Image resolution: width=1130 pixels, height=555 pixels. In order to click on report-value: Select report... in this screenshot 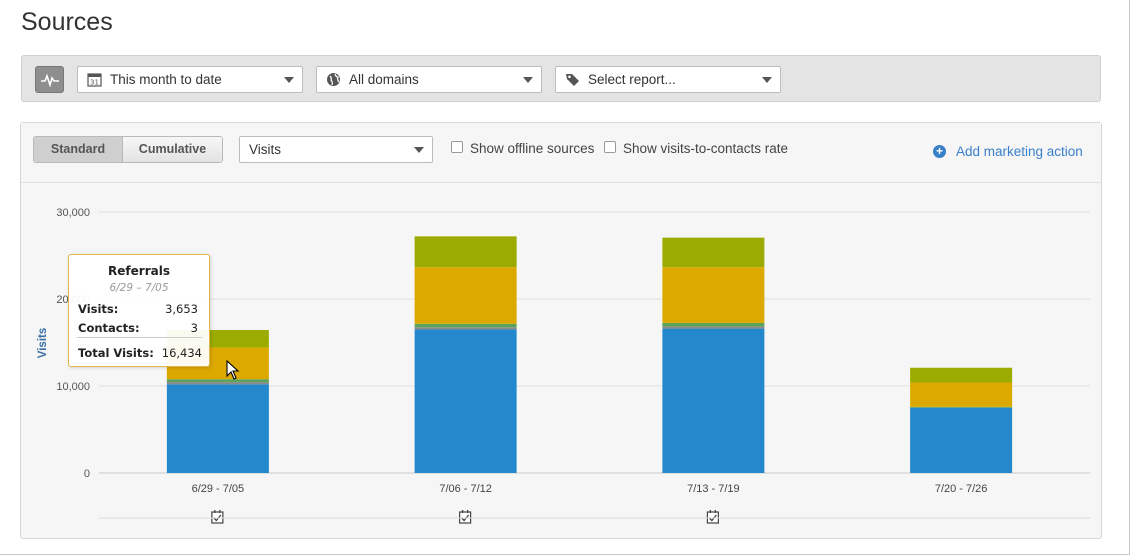, I will do `click(632, 79)`.